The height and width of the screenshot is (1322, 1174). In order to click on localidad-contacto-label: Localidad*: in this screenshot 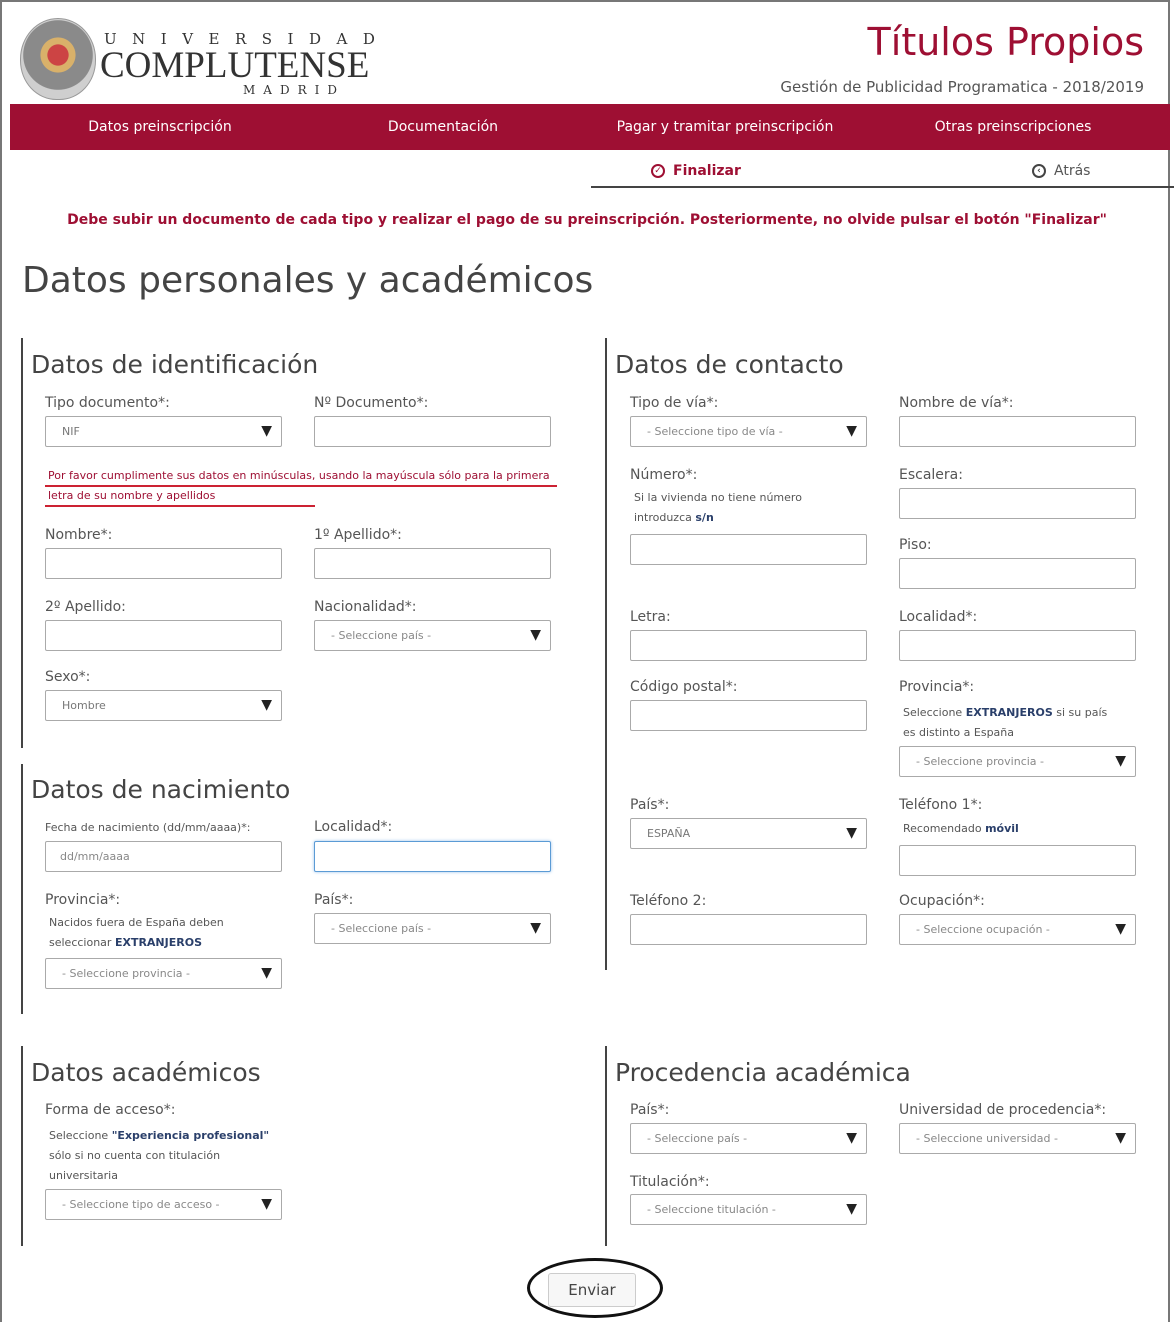, I will do `click(938, 617)`.